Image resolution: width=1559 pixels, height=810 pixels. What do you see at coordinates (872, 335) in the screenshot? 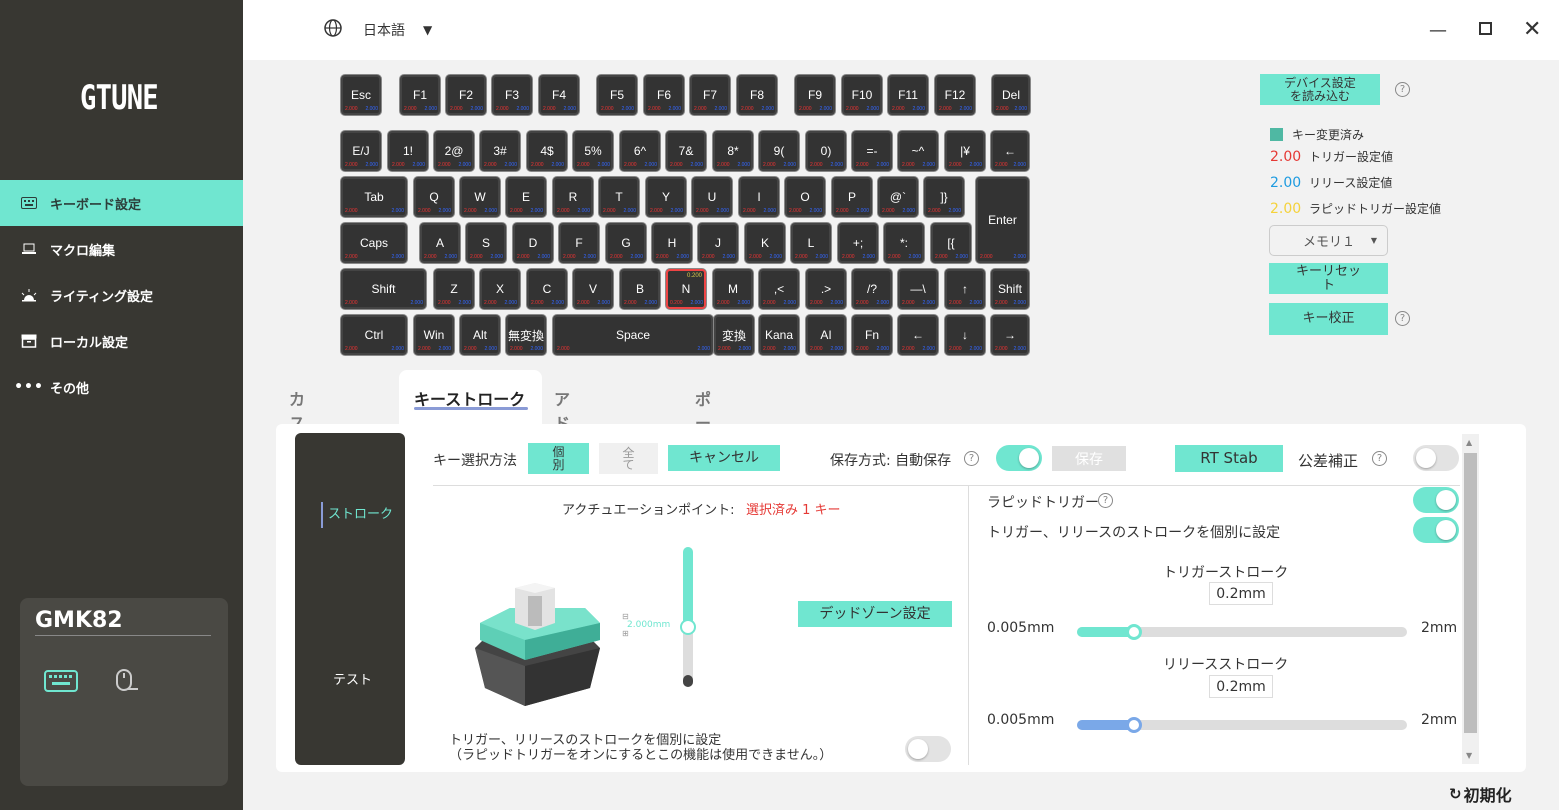
I see `key: Fn 2.000 2.000` at bounding box center [872, 335].